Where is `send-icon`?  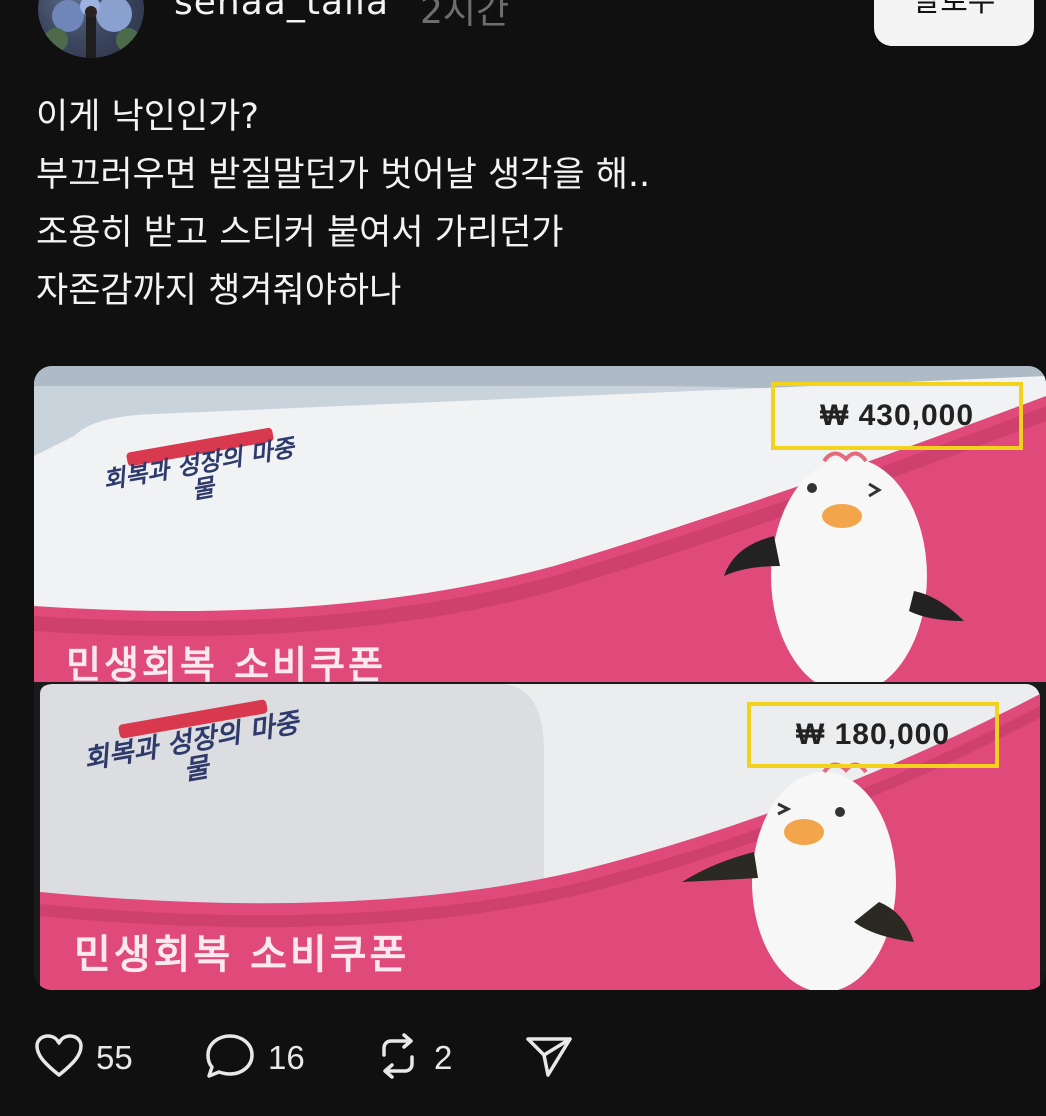 send-icon is located at coordinates (549, 1058).